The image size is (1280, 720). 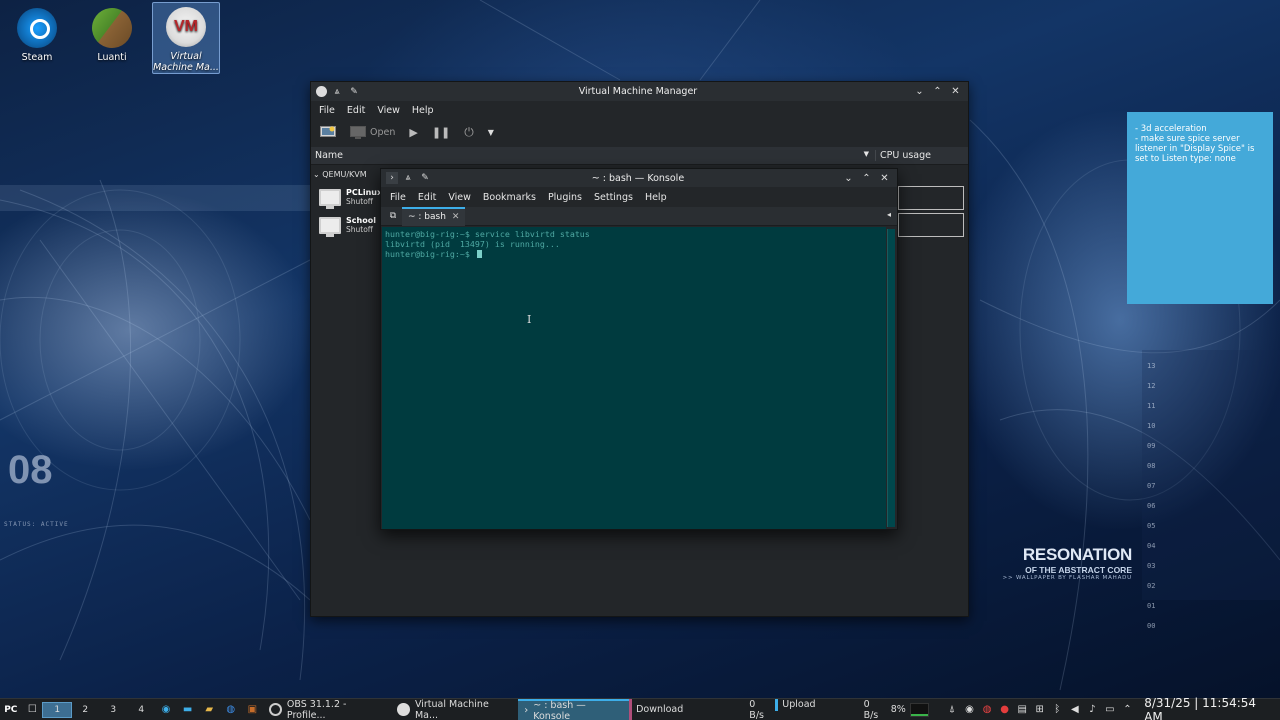 I want to click on task-konsole: › ~ : bash — Konsole, so click(x=574, y=709).